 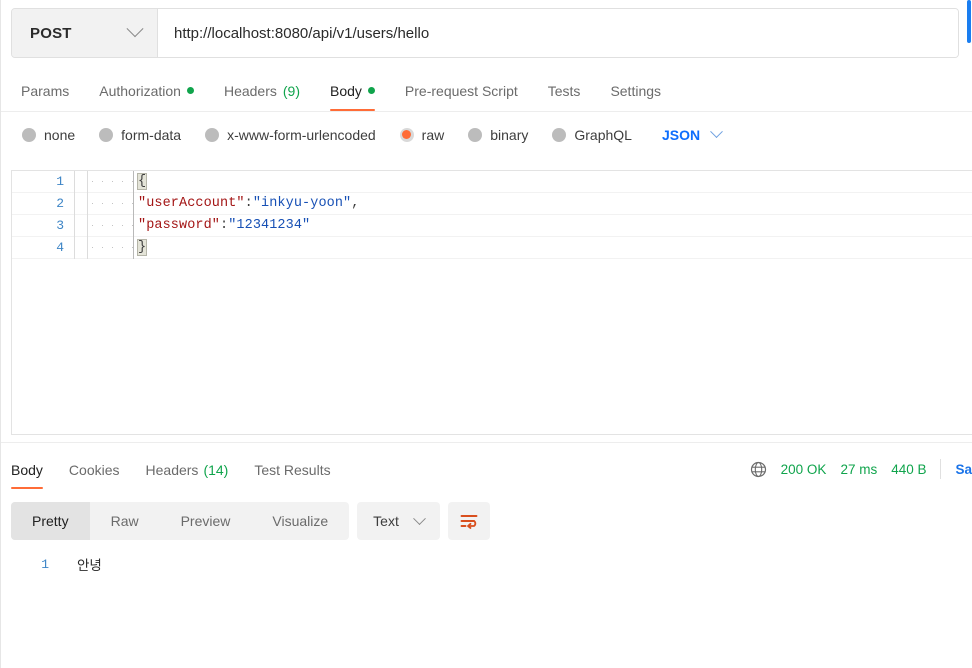 What do you see at coordinates (355, 203) in the screenshot?
I see `json-comma: ,` at bounding box center [355, 203].